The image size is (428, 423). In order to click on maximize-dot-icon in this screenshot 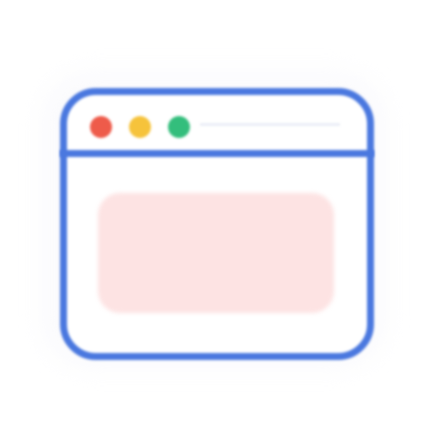, I will do `click(179, 127)`.